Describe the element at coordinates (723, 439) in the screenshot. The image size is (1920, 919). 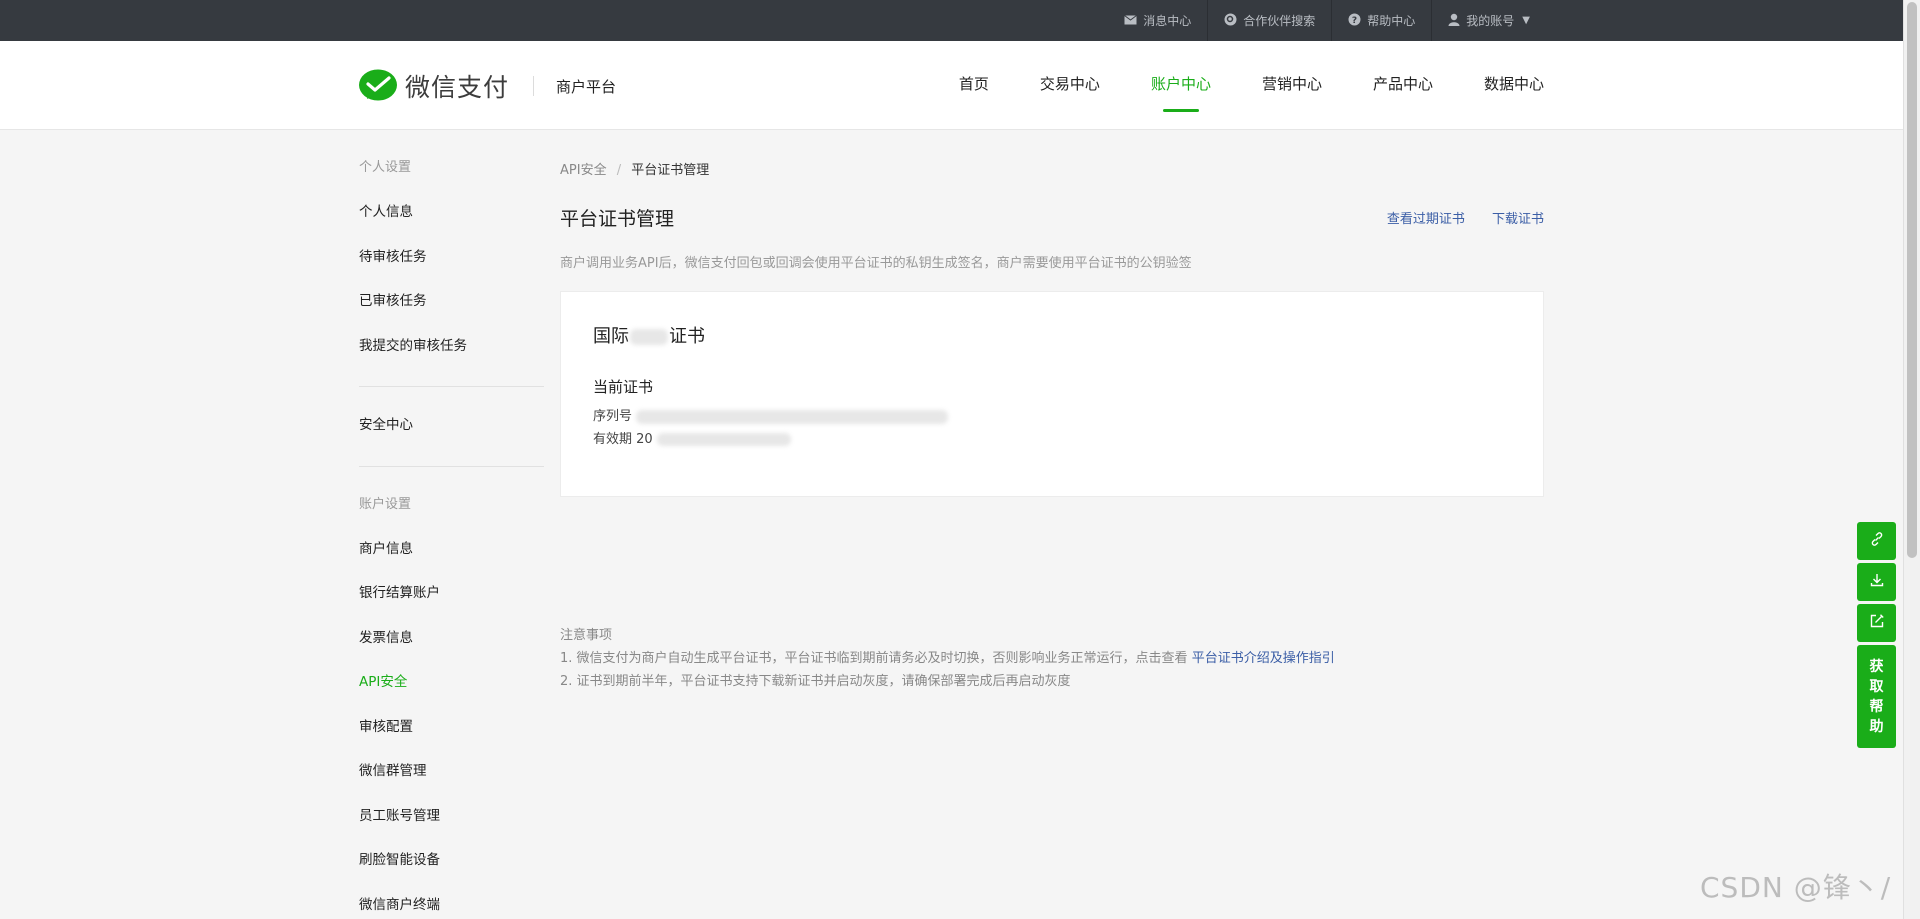
I see `redacted-validity` at that location.